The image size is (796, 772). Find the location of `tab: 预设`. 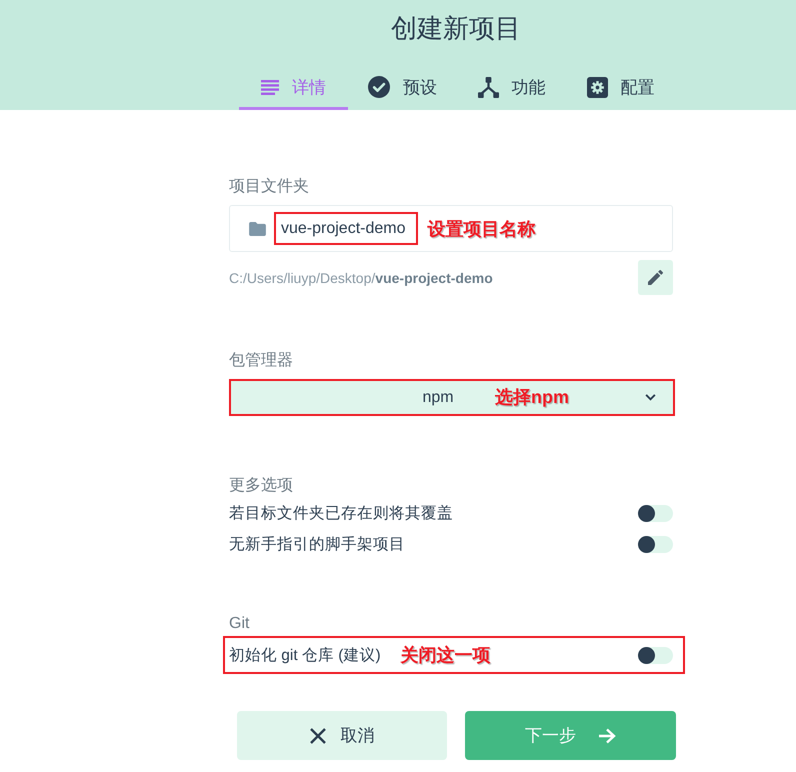

tab: 预设 is located at coordinates (402, 87).